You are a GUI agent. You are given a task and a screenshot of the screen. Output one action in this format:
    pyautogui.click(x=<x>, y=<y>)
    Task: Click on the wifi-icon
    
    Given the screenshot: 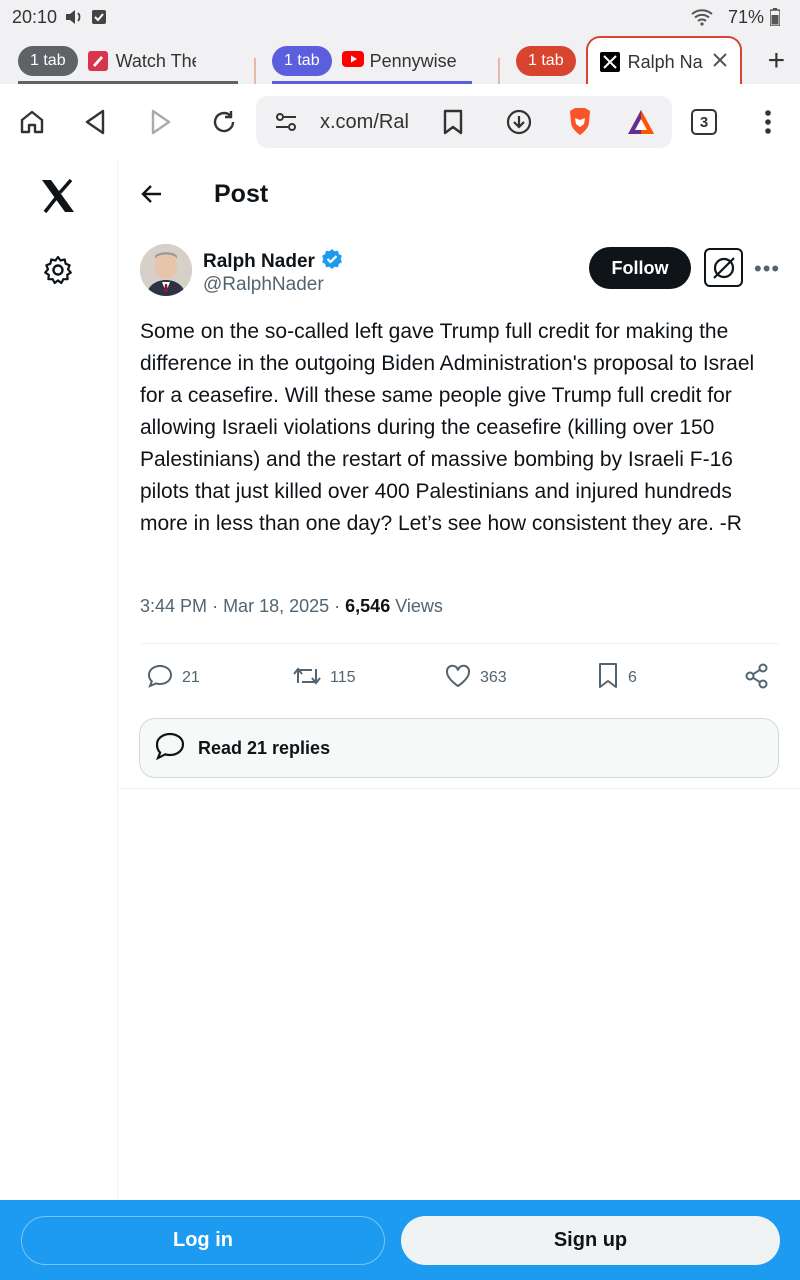 What is the action you would take?
    pyautogui.click(x=702, y=17)
    